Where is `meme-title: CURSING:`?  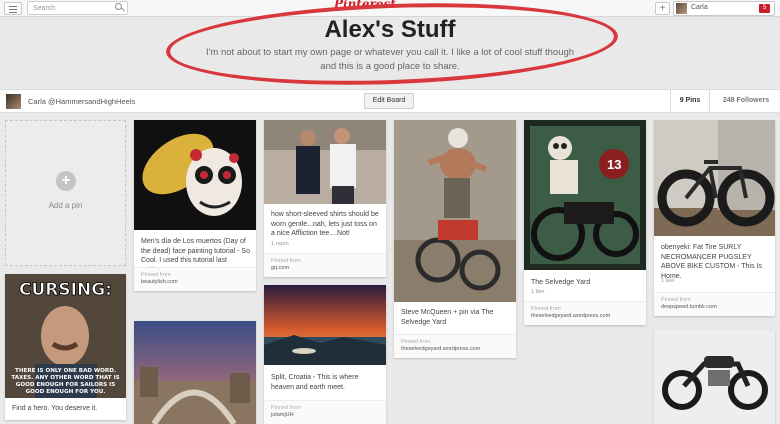
meme-title: CURSING: is located at coordinates (66, 290).